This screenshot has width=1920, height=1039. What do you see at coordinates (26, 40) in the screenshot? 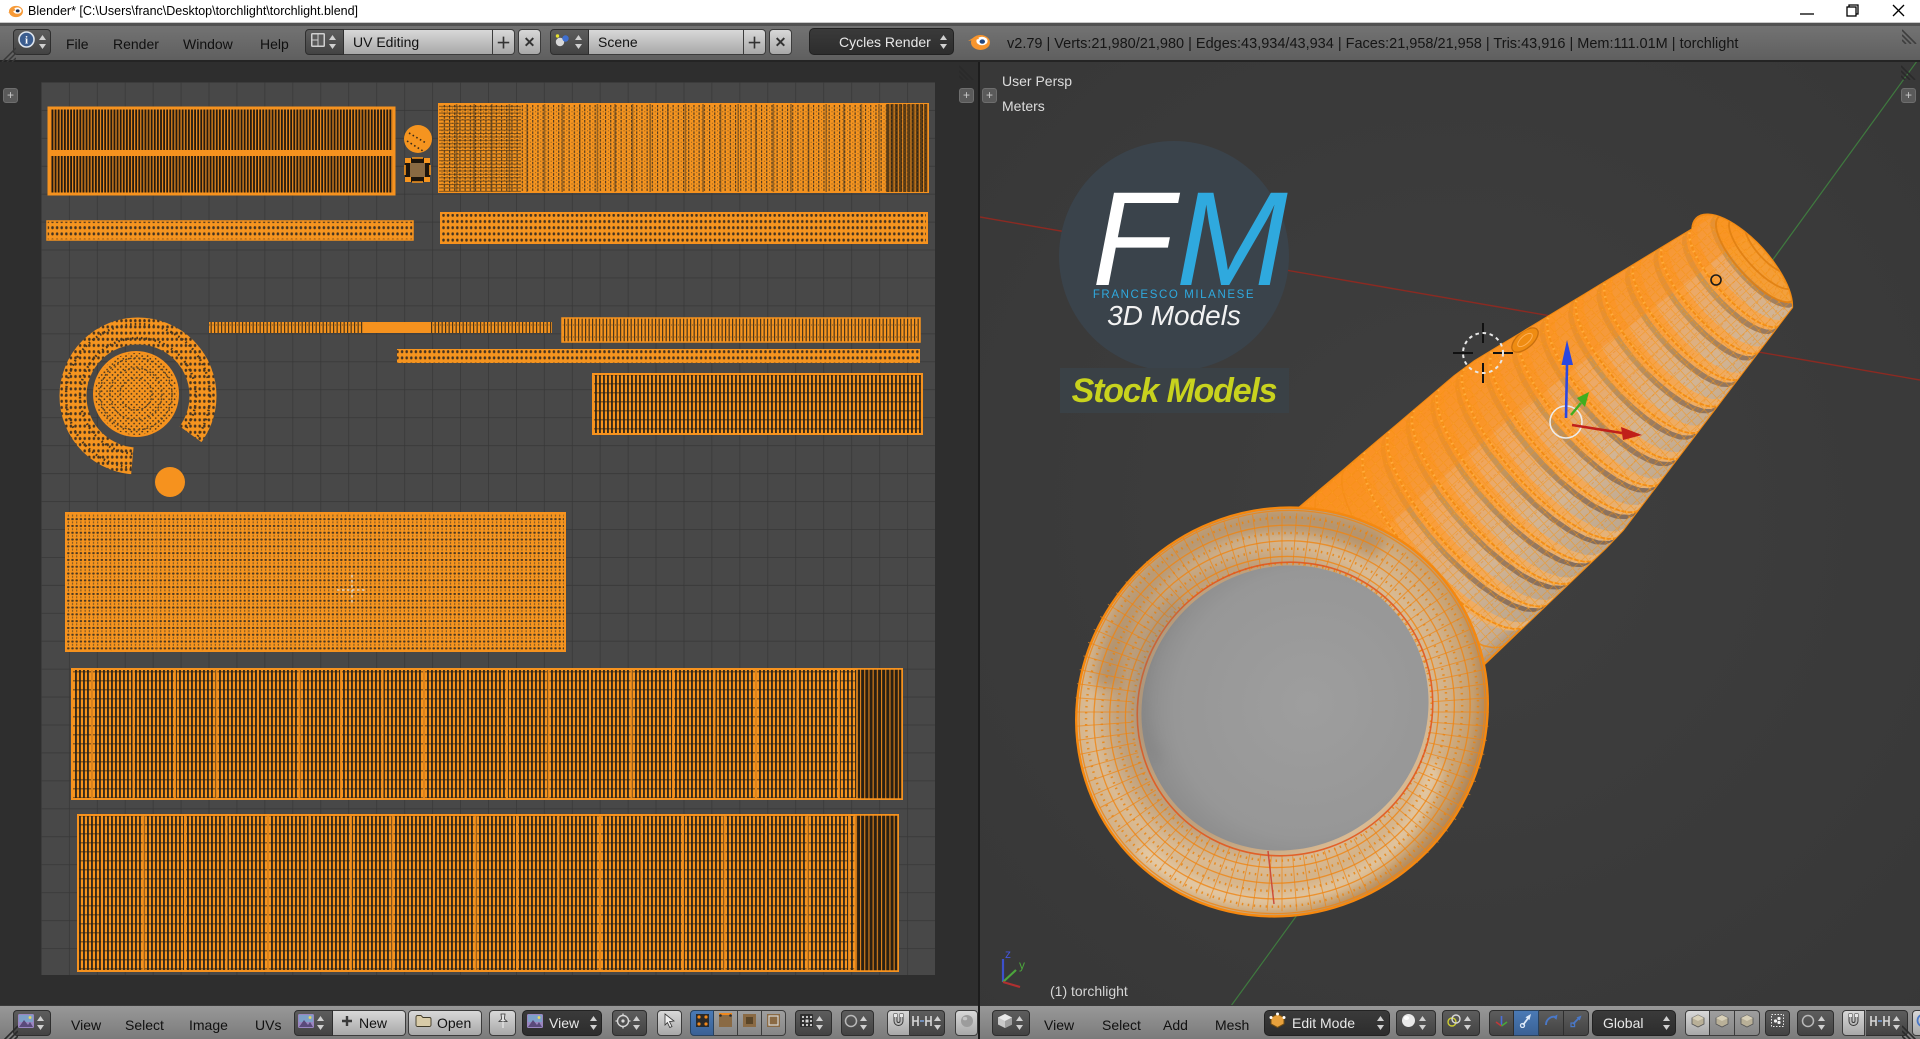
I see `svg-text: i` at bounding box center [26, 40].